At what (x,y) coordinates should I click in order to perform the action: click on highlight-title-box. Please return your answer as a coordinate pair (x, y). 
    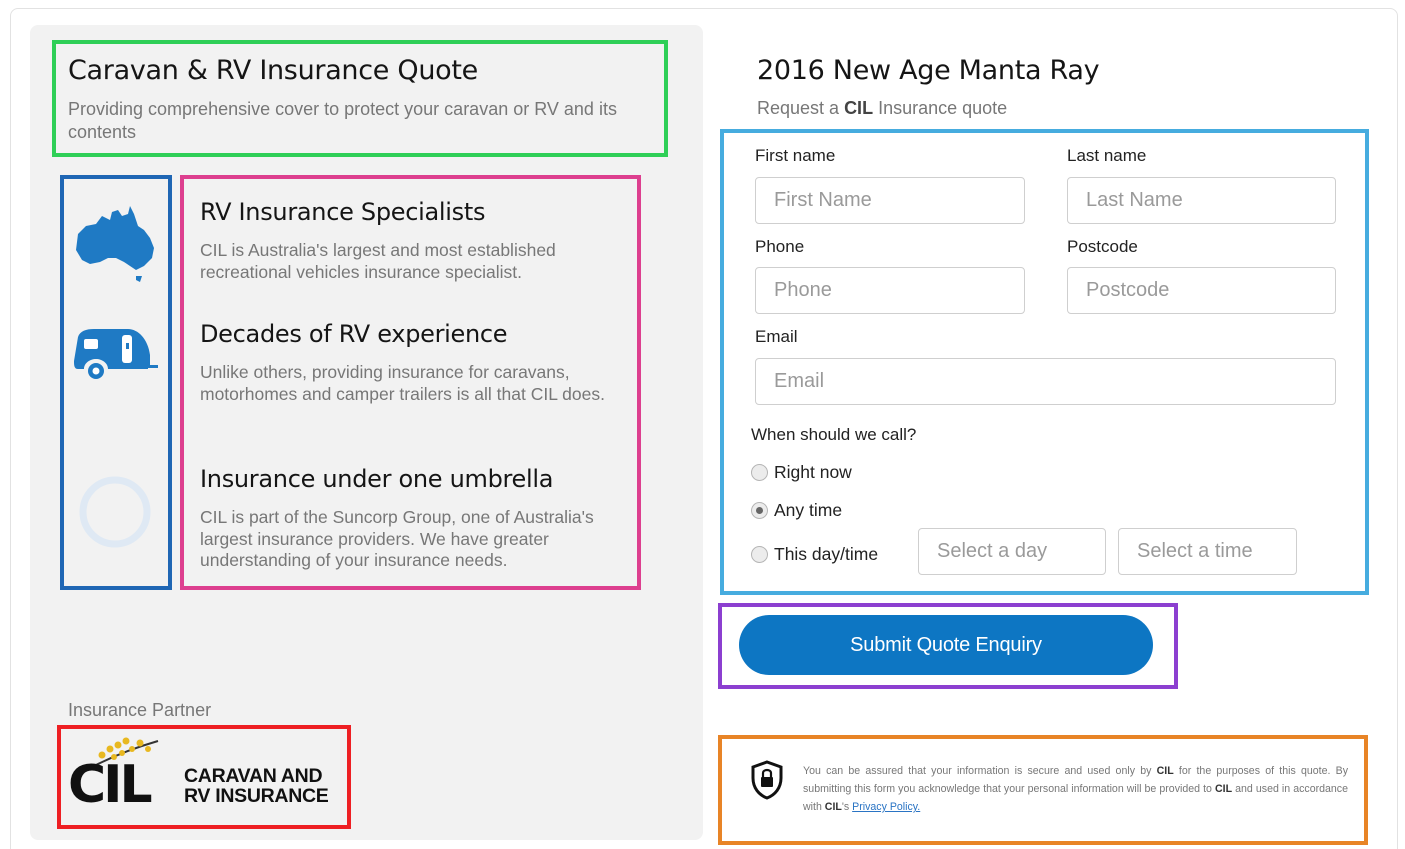
    Looking at the image, I should click on (360, 98).